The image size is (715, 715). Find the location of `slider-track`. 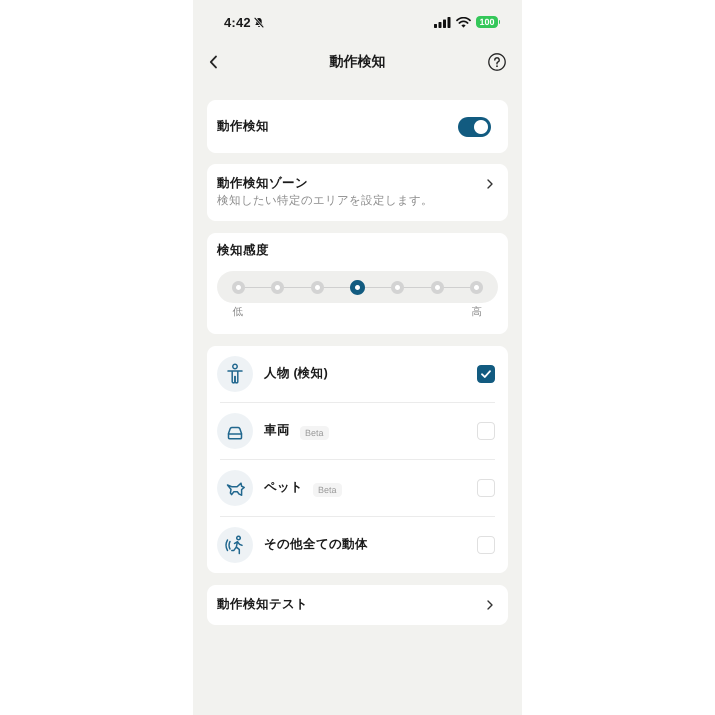

slider-track is located at coordinates (357, 287).